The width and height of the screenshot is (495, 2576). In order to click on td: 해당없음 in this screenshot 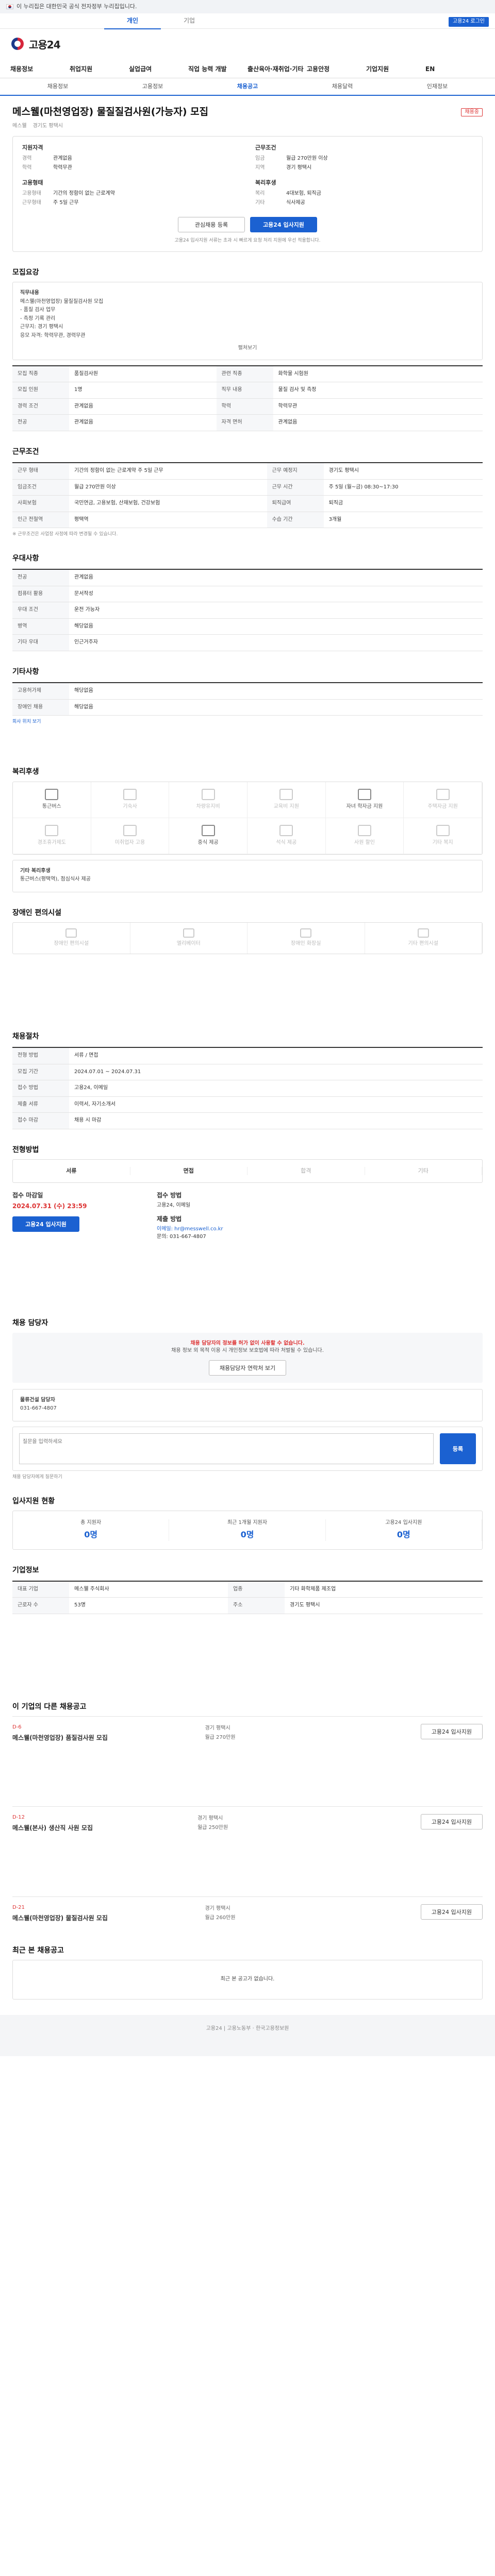, I will do `click(276, 707)`.